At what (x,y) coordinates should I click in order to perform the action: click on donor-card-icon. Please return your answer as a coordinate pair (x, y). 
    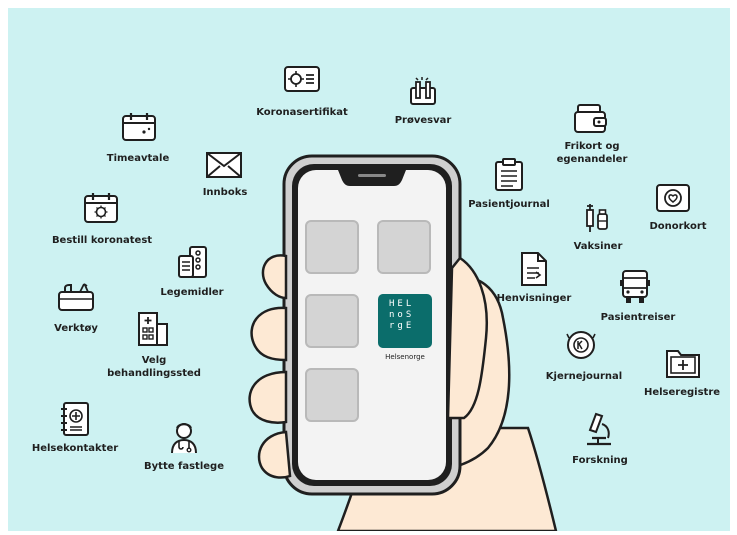
    Looking at the image, I should click on (673, 198).